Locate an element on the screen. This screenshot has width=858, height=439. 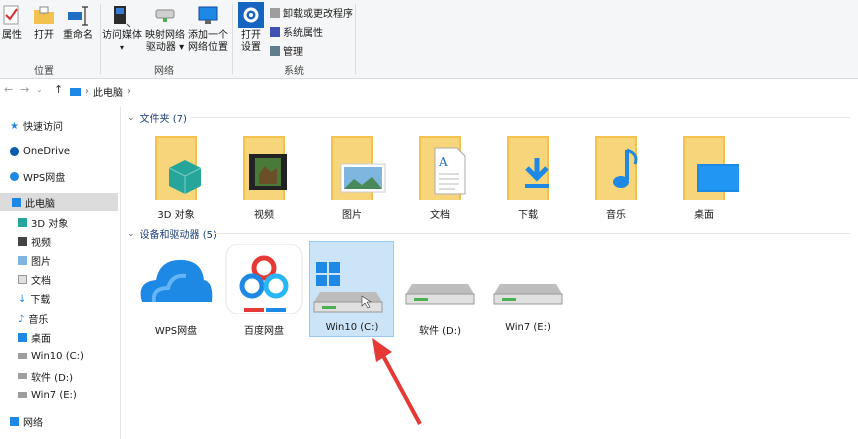
properties-button: 属性 is located at coordinates (12, 23).